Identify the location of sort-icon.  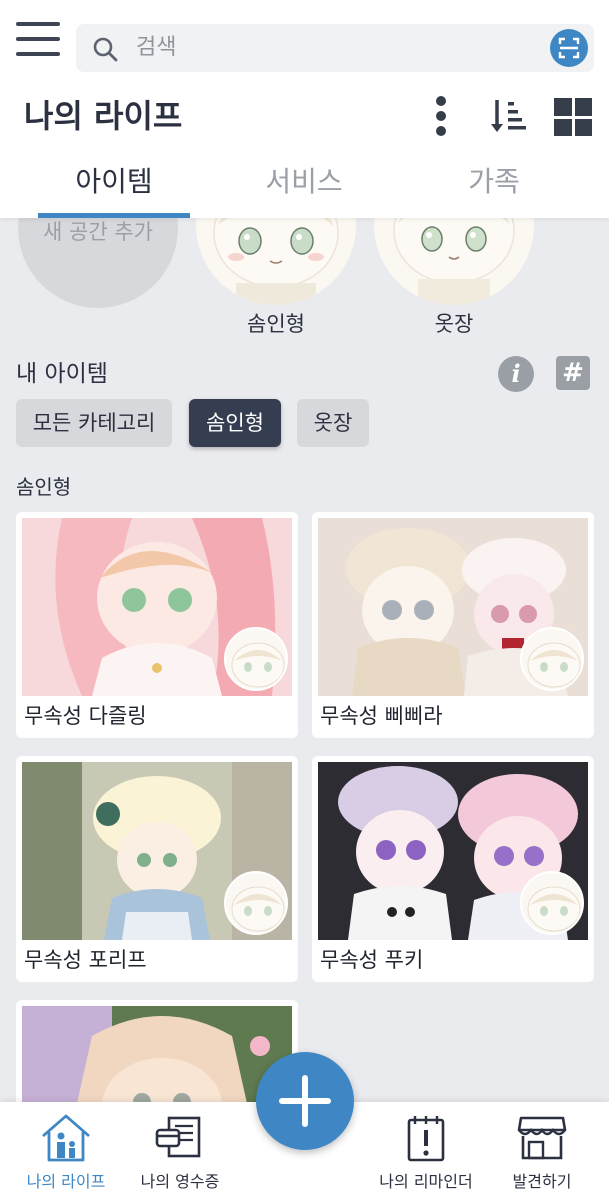
(508, 116).